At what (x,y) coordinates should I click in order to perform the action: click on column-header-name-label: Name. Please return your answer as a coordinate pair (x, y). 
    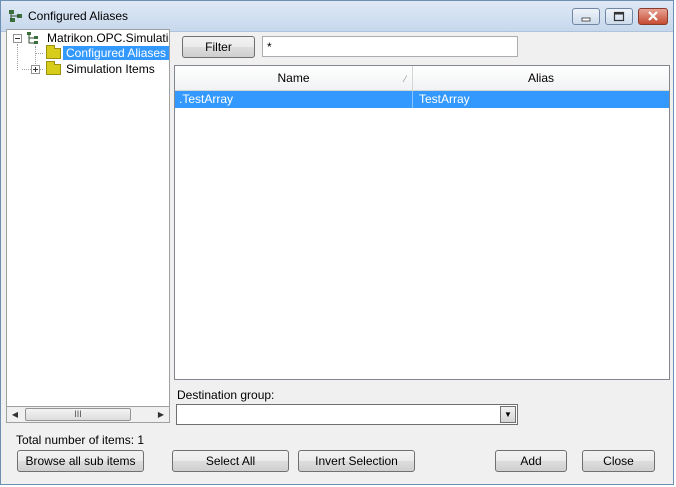
    Looking at the image, I should click on (293, 78).